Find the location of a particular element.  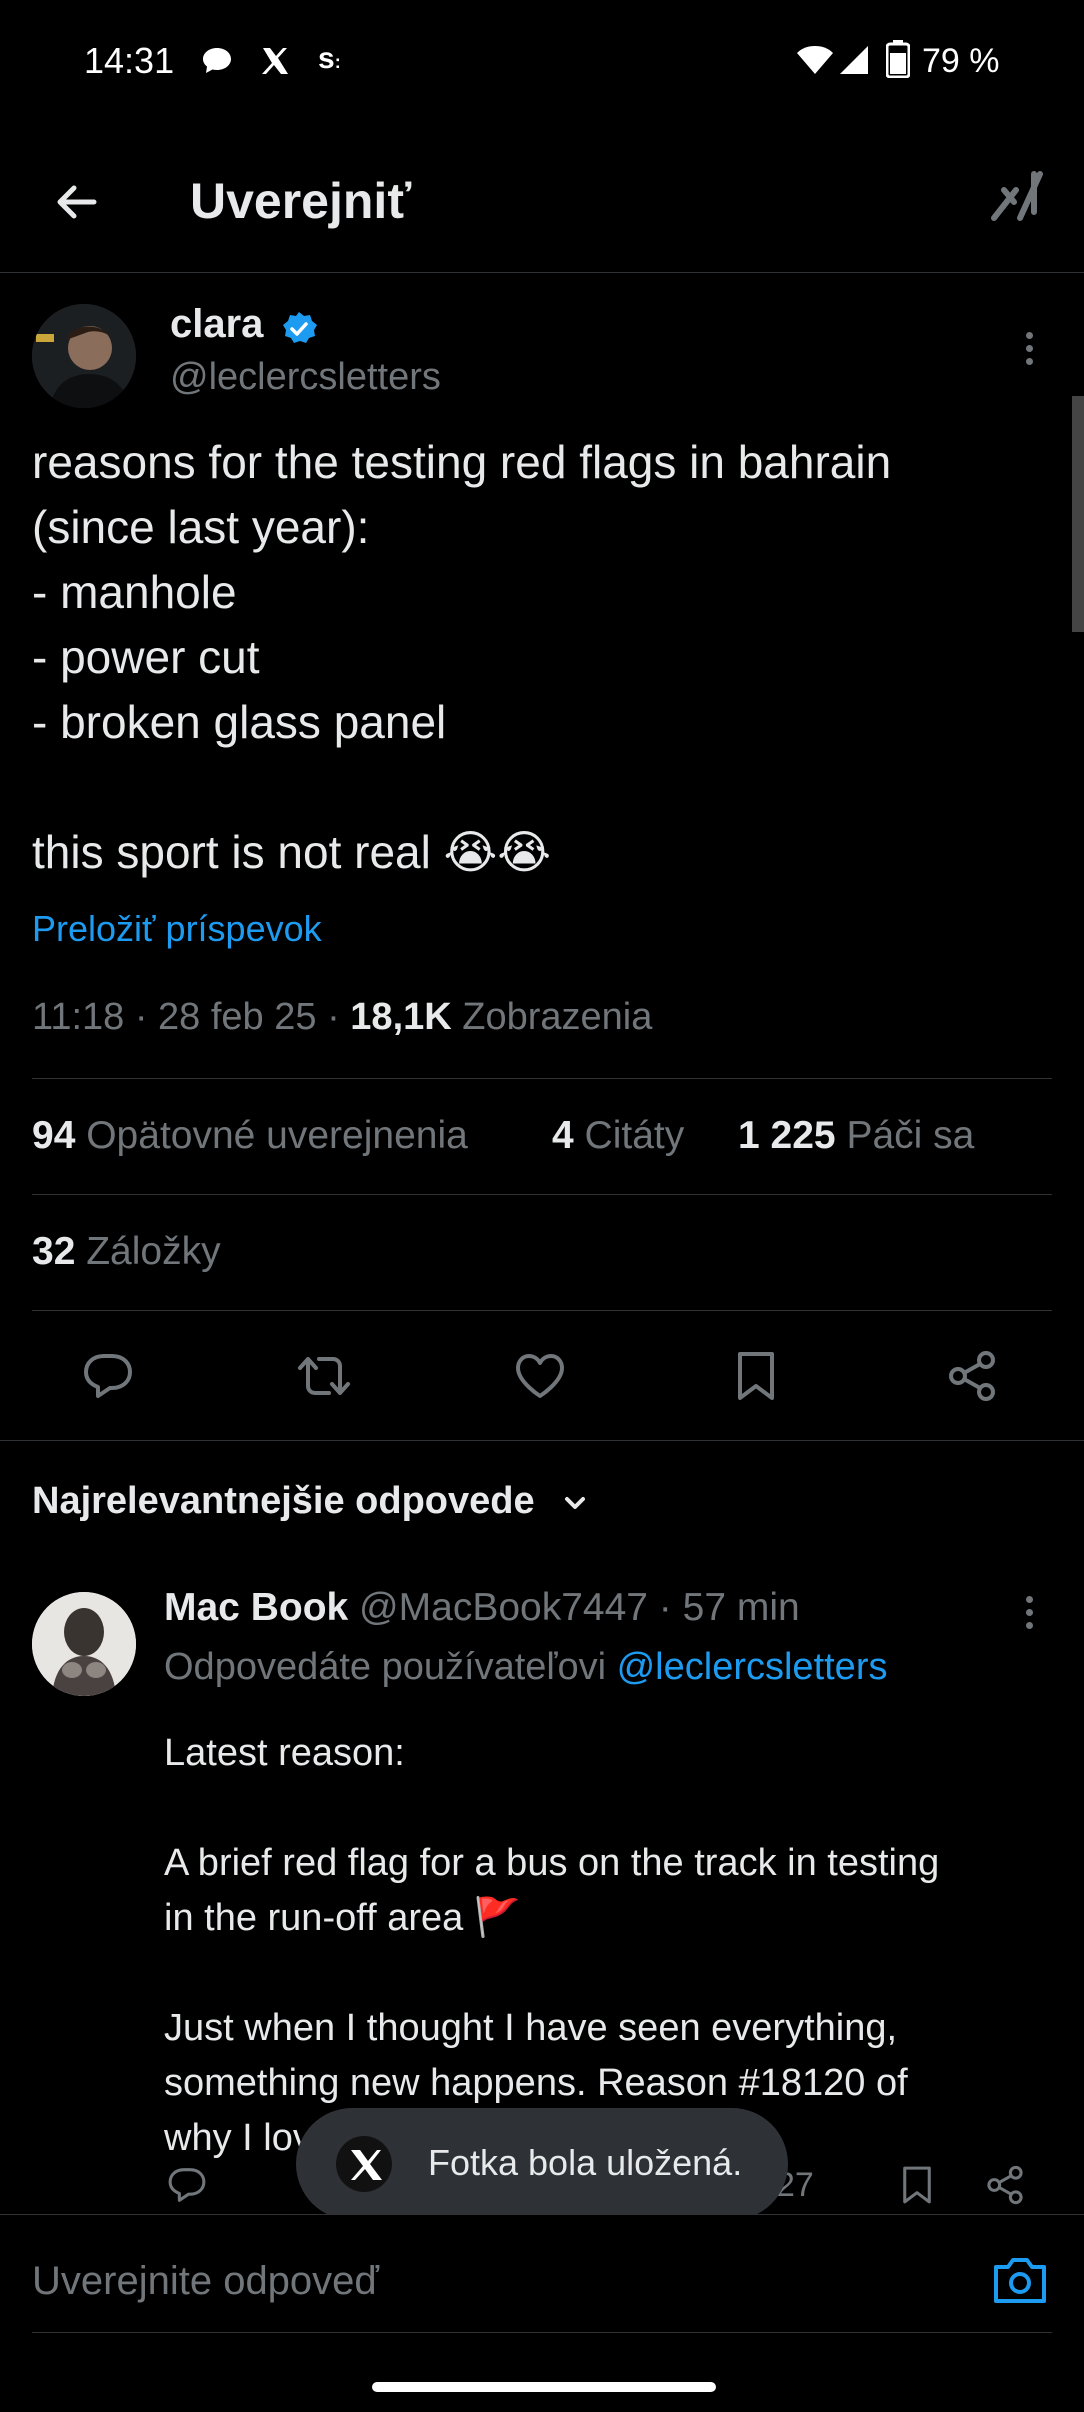

author-name: clara is located at coordinates (216, 324).